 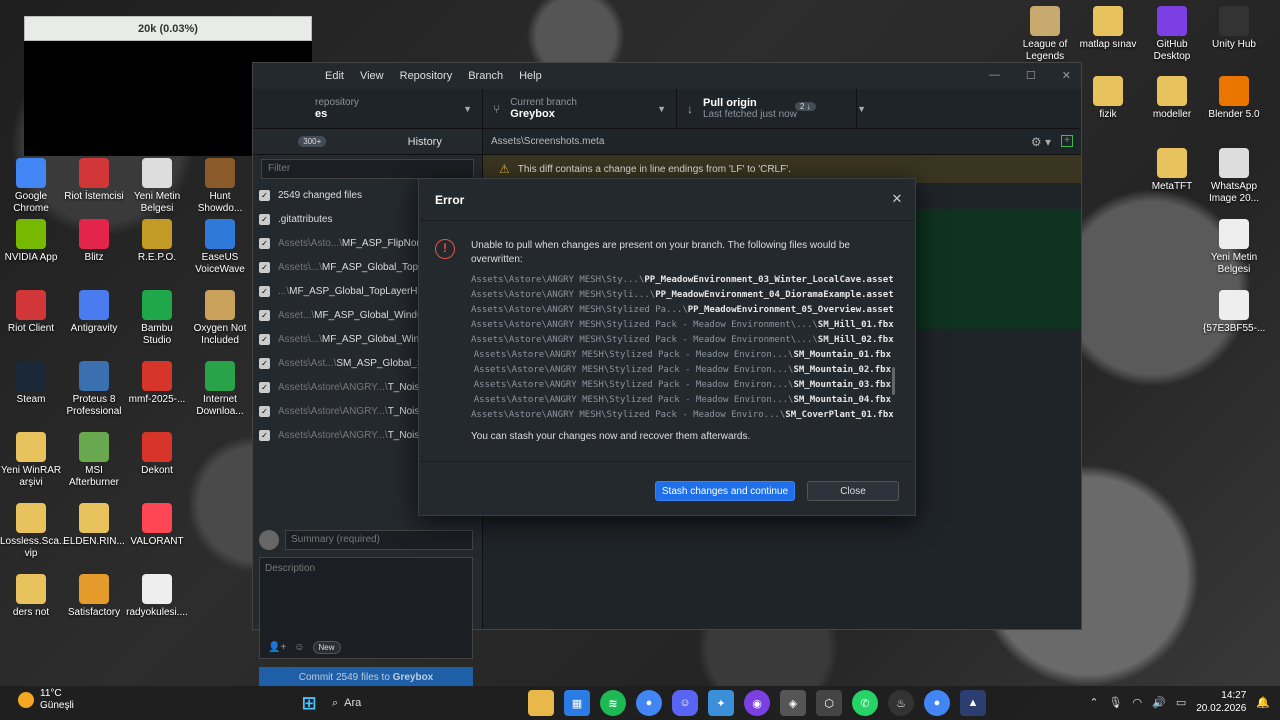 What do you see at coordinates (613, 703) in the screenshot?
I see `spotify-icon: ≋` at bounding box center [613, 703].